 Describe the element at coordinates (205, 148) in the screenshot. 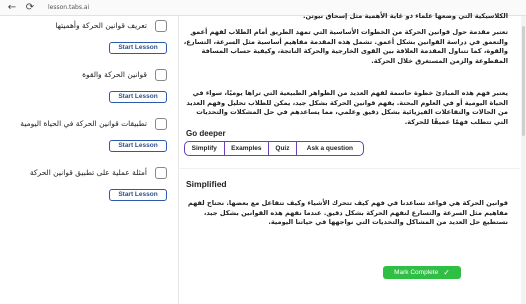

I see `tab-simplify: Simplify` at that location.